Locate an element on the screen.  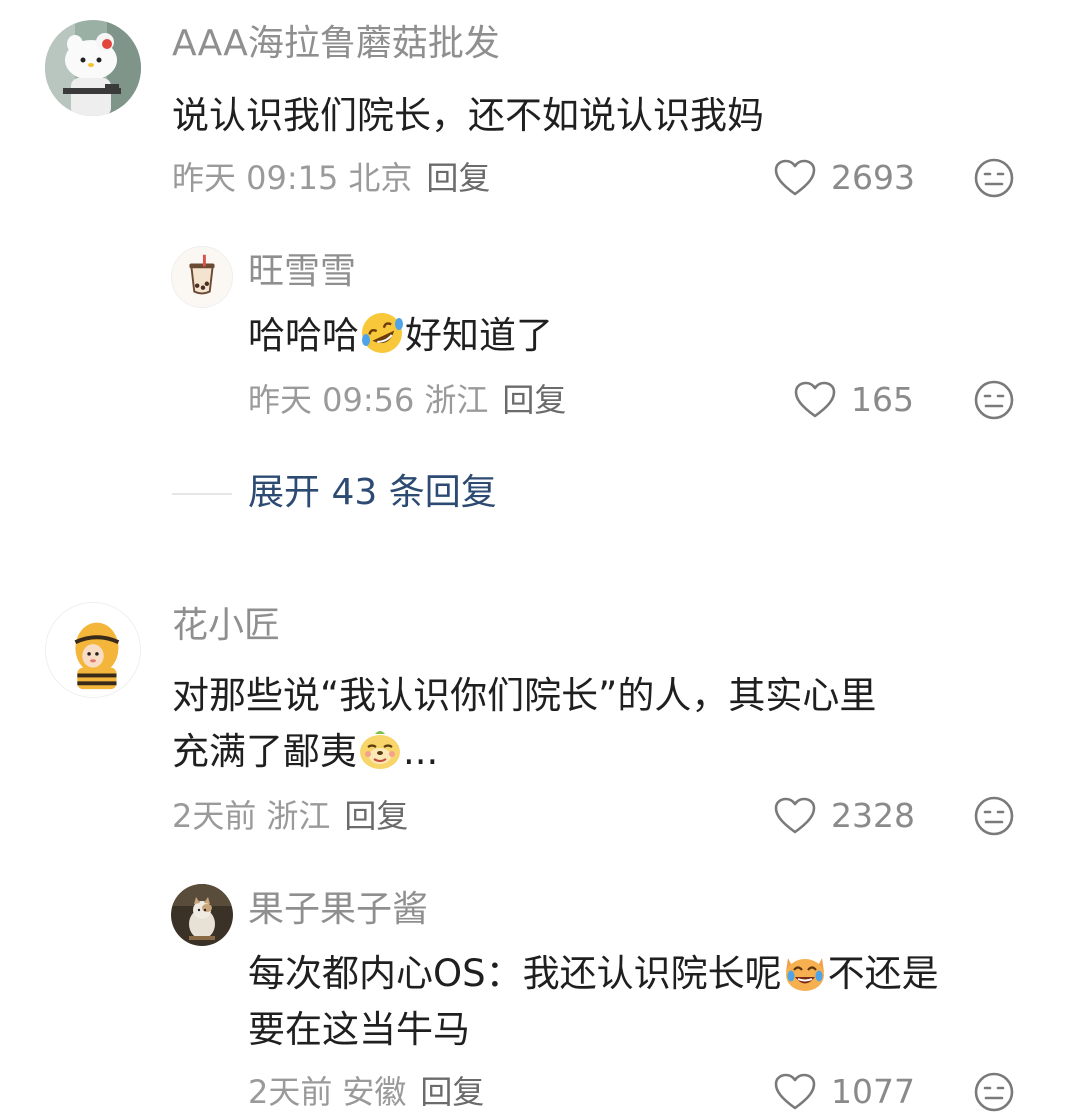
like-button: 165 is located at coordinates (853, 400).